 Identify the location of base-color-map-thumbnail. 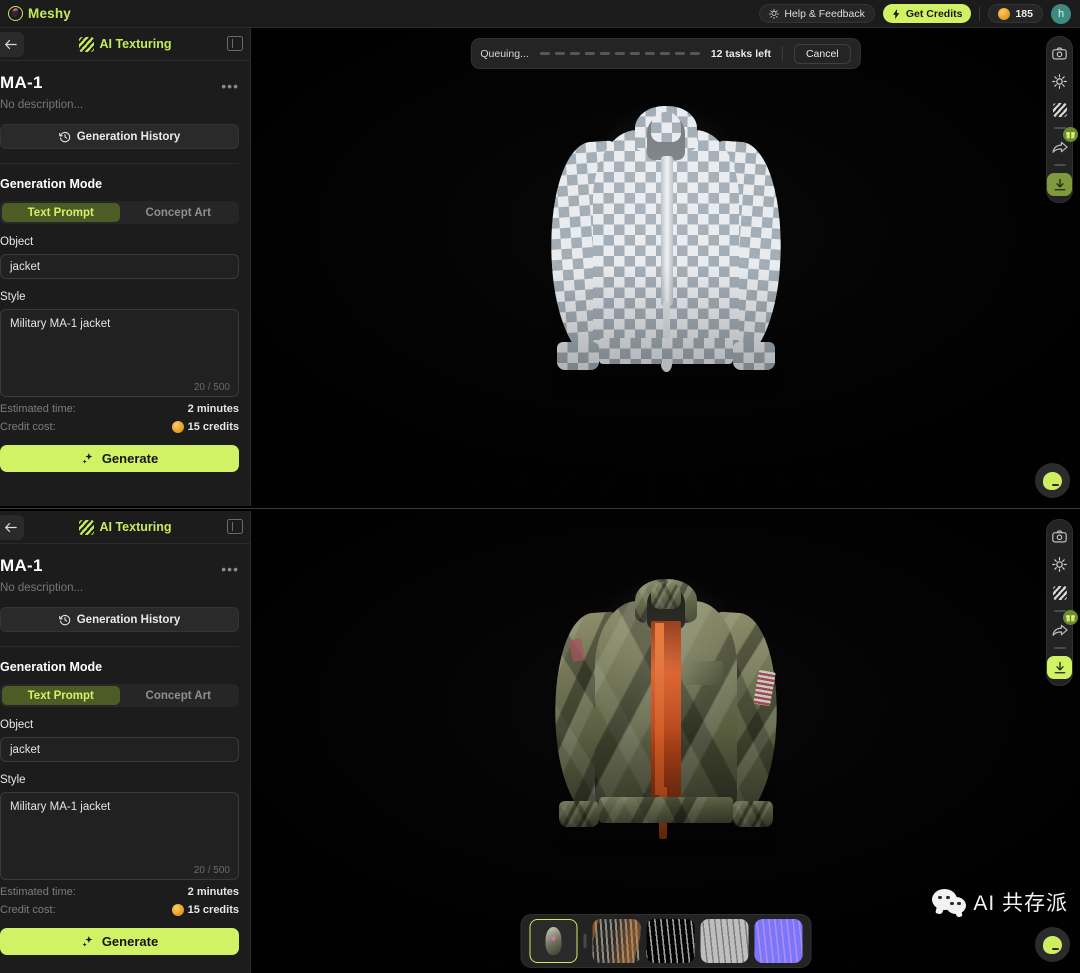
(616, 941).